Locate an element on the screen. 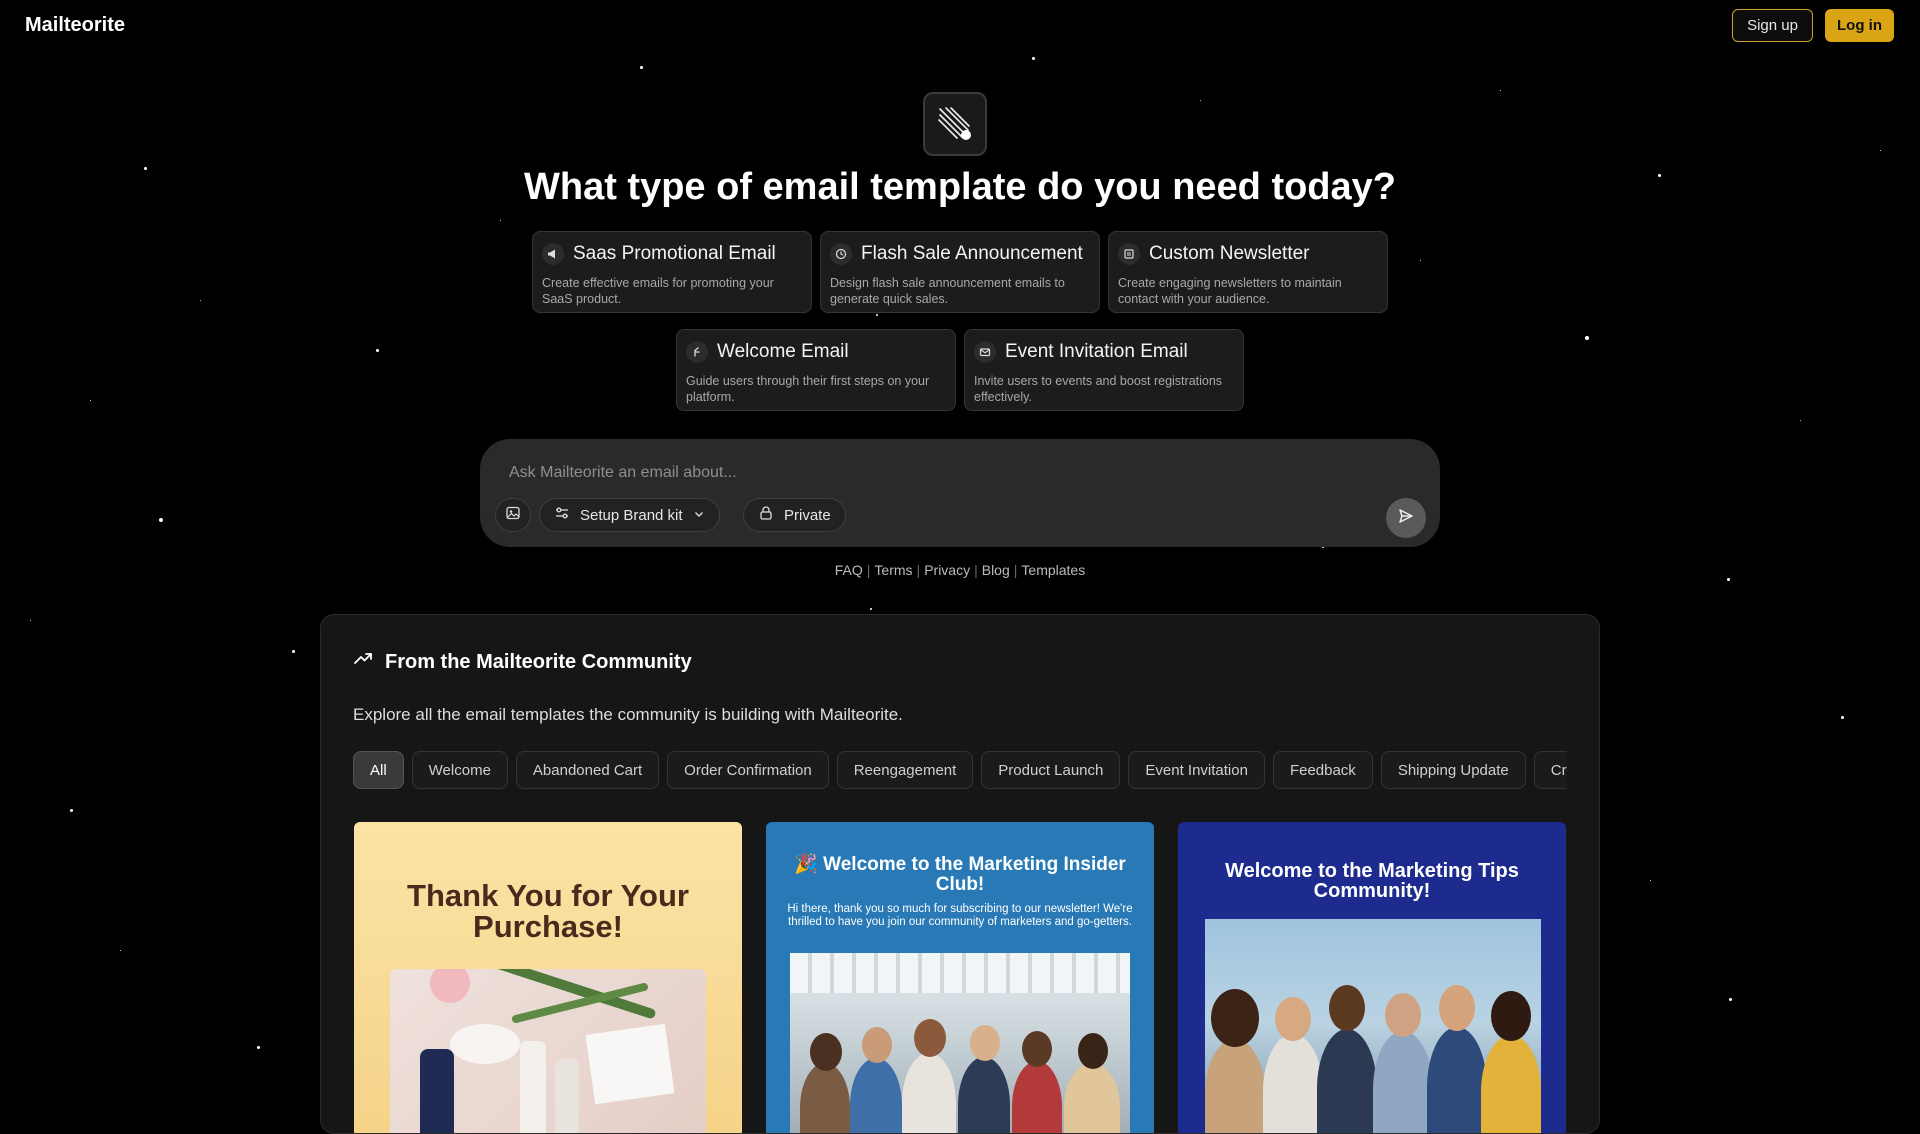 The image size is (1920, 1134). brand-kit-dropdown: Setup Brand kit is located at coordinates (629, 515).